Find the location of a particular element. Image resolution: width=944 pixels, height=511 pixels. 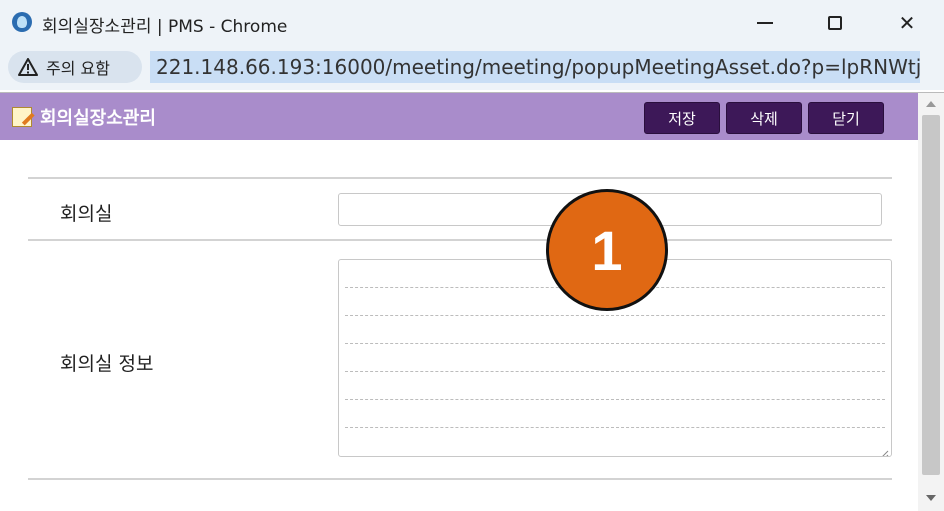

form-divider-top is located at coordinates (460, 178).